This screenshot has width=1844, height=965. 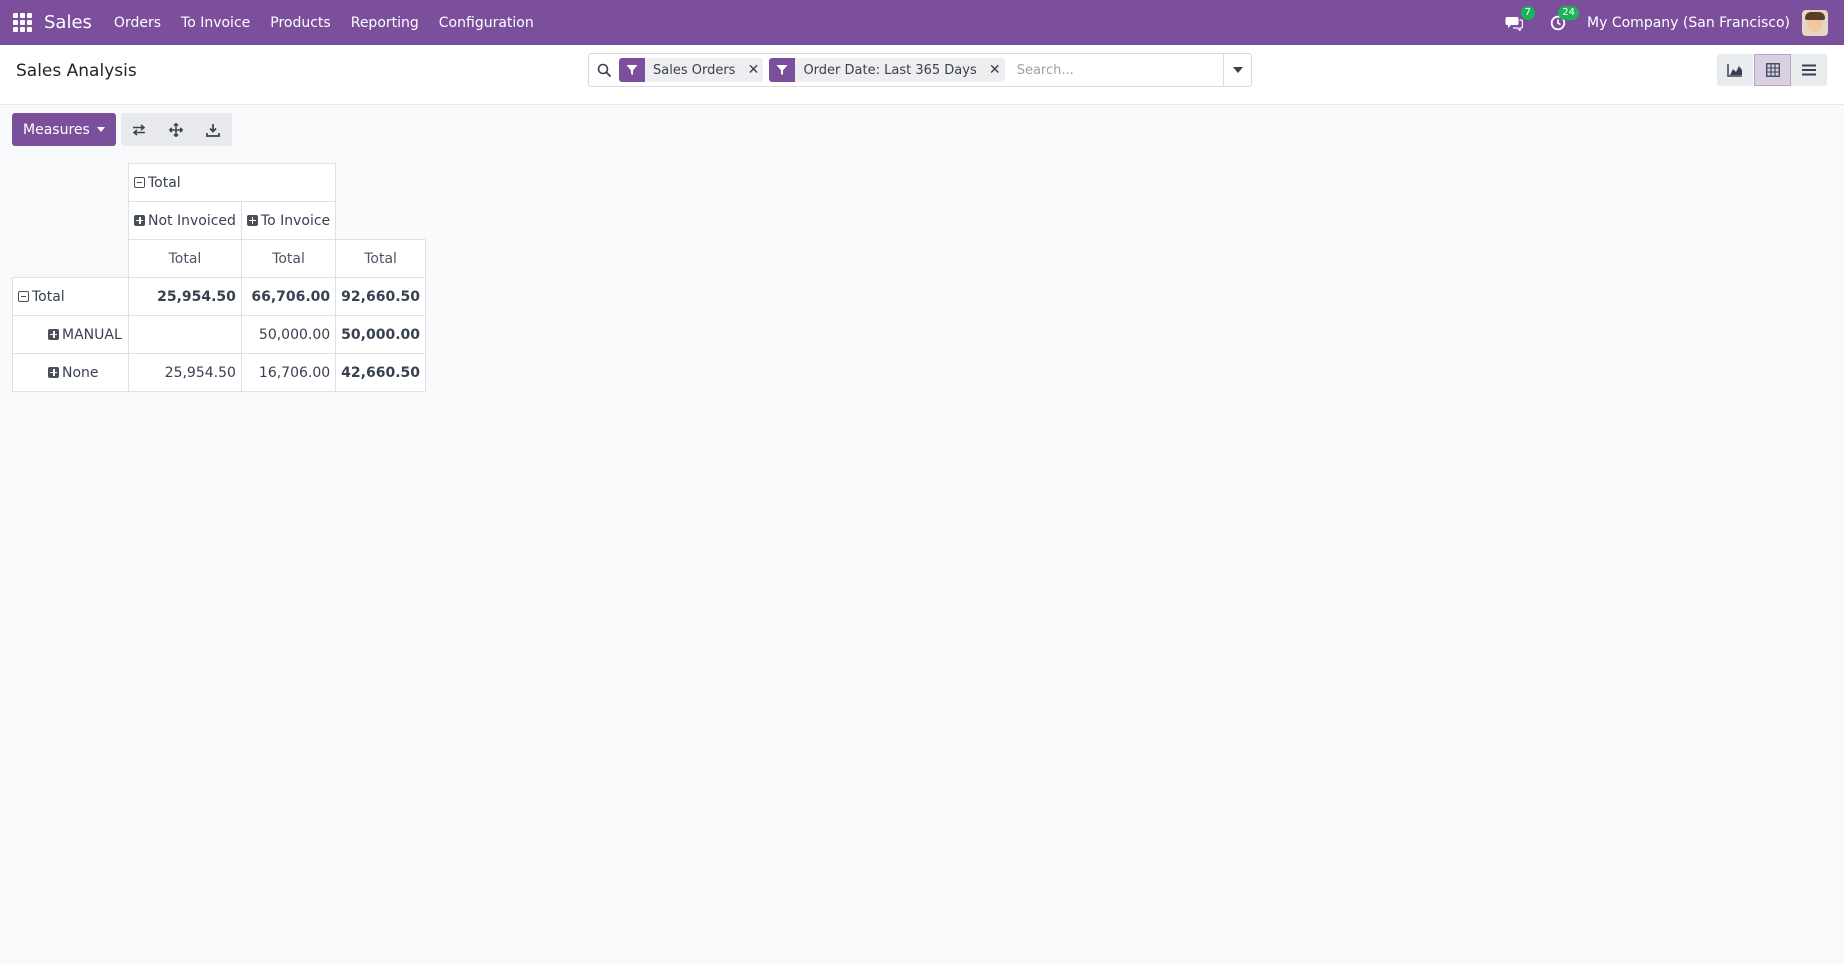 What do you see at coordinates (486, 23) in the screenshot?
I see `menu-configuration: Configuration` at bounding box center [486, 23].